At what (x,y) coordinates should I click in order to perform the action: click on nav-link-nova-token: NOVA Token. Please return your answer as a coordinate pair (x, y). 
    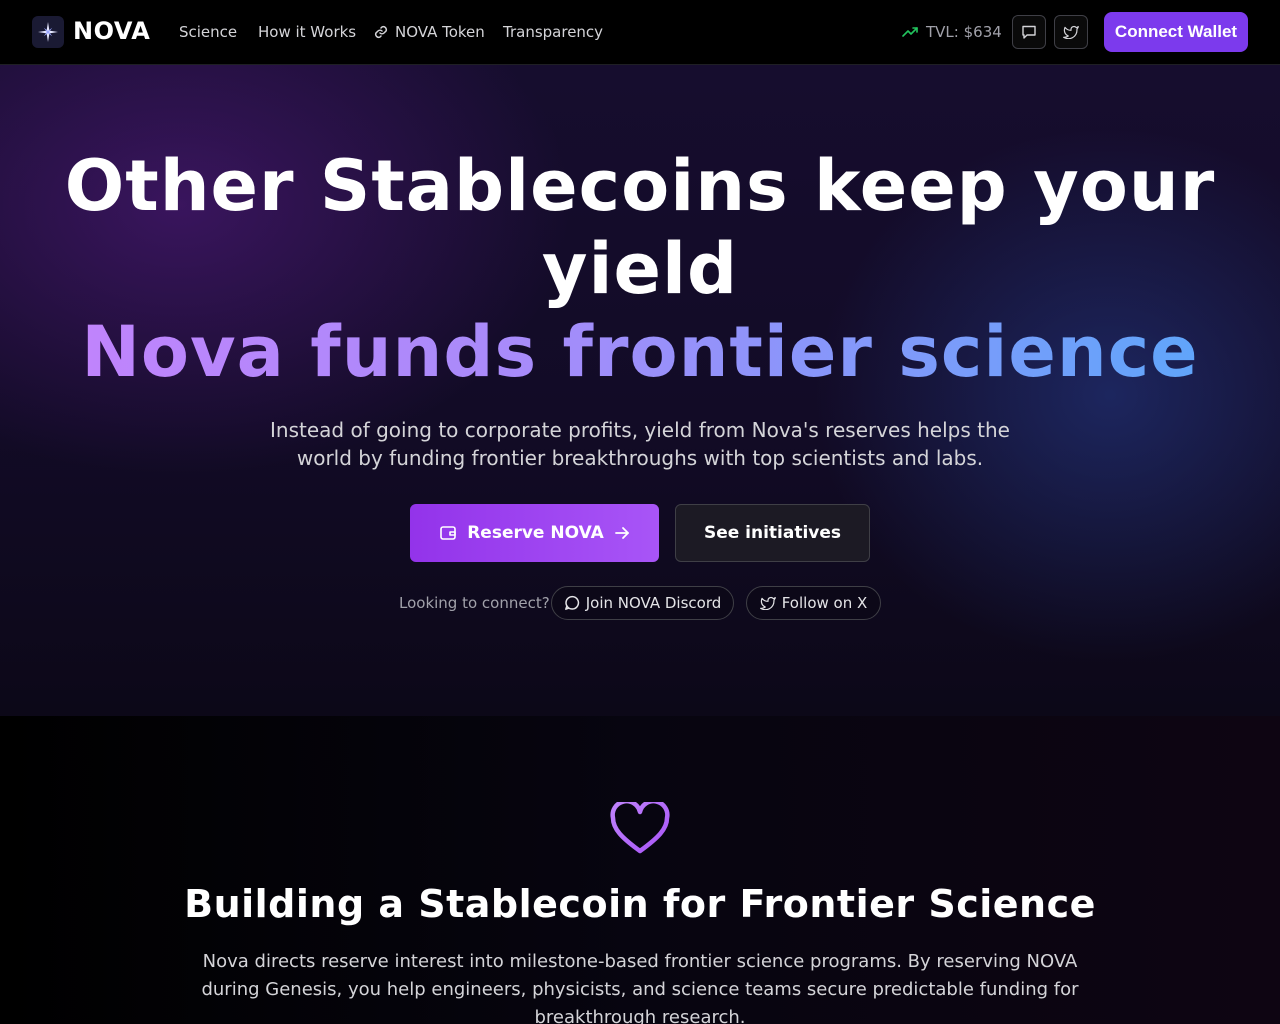
    Looking at the image, I should click on (429, 32).